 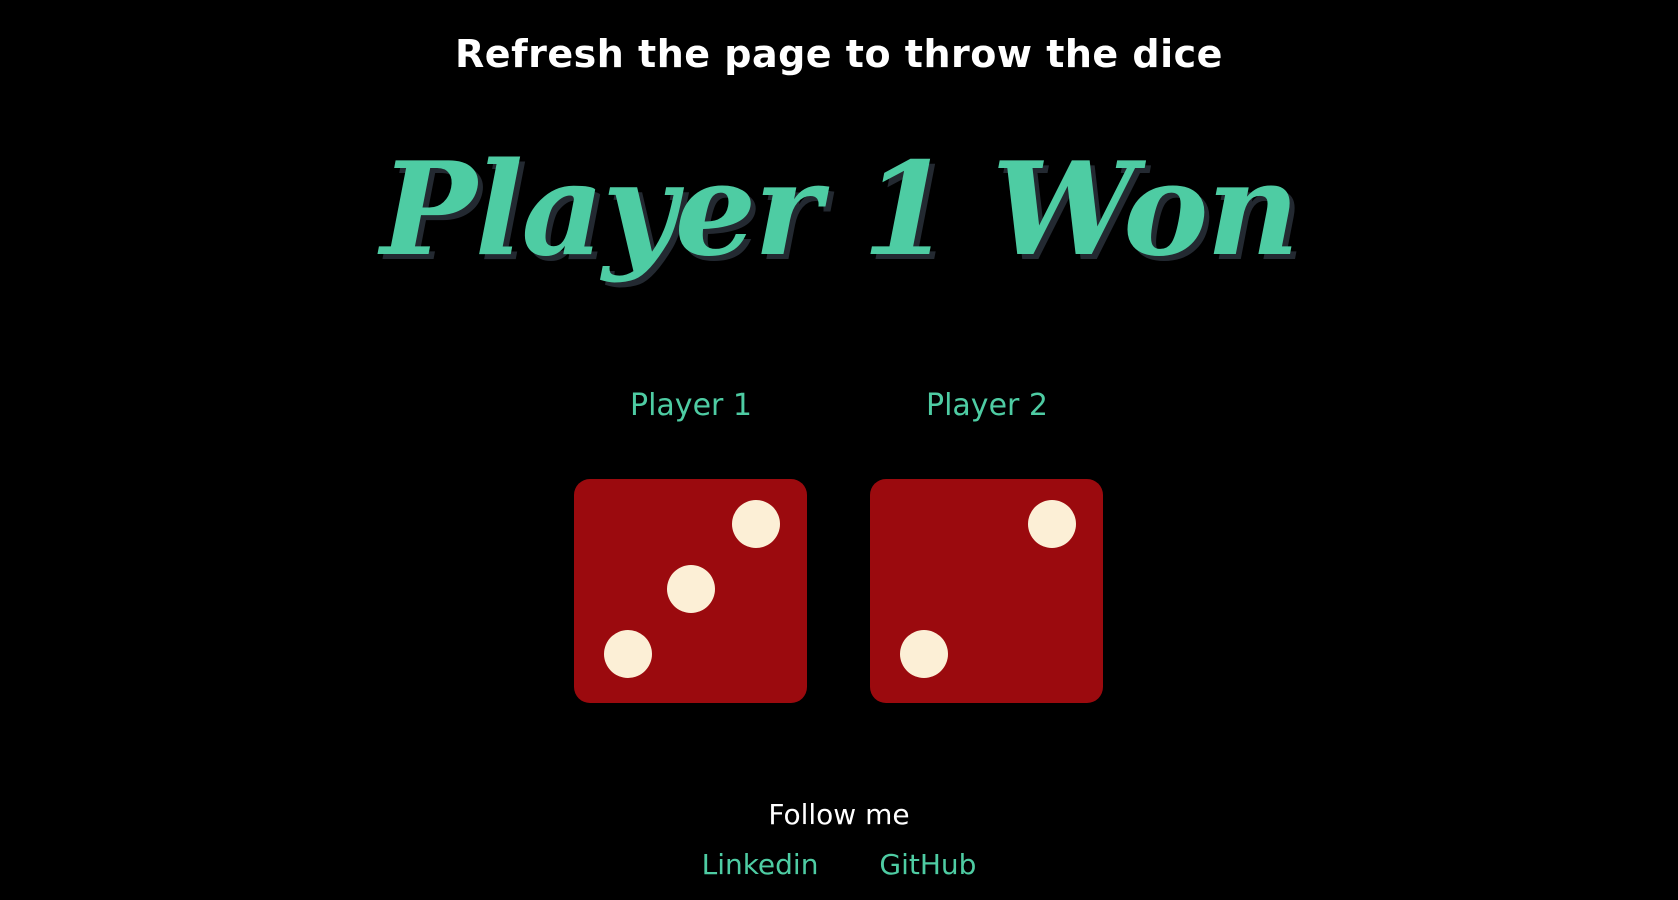 I want to click on dice-three-icon, so click(x=690, y=591).